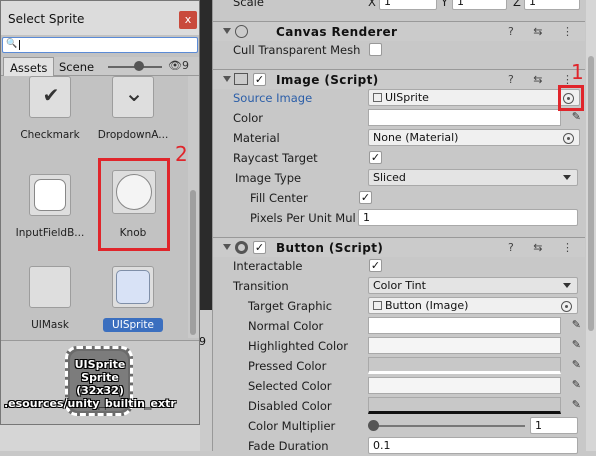 The height and width of the screenshot is (456, 596). Describe the element at coordinates (181, 154) in the screenshot. I see `annotation-number-two: 2` at that location.